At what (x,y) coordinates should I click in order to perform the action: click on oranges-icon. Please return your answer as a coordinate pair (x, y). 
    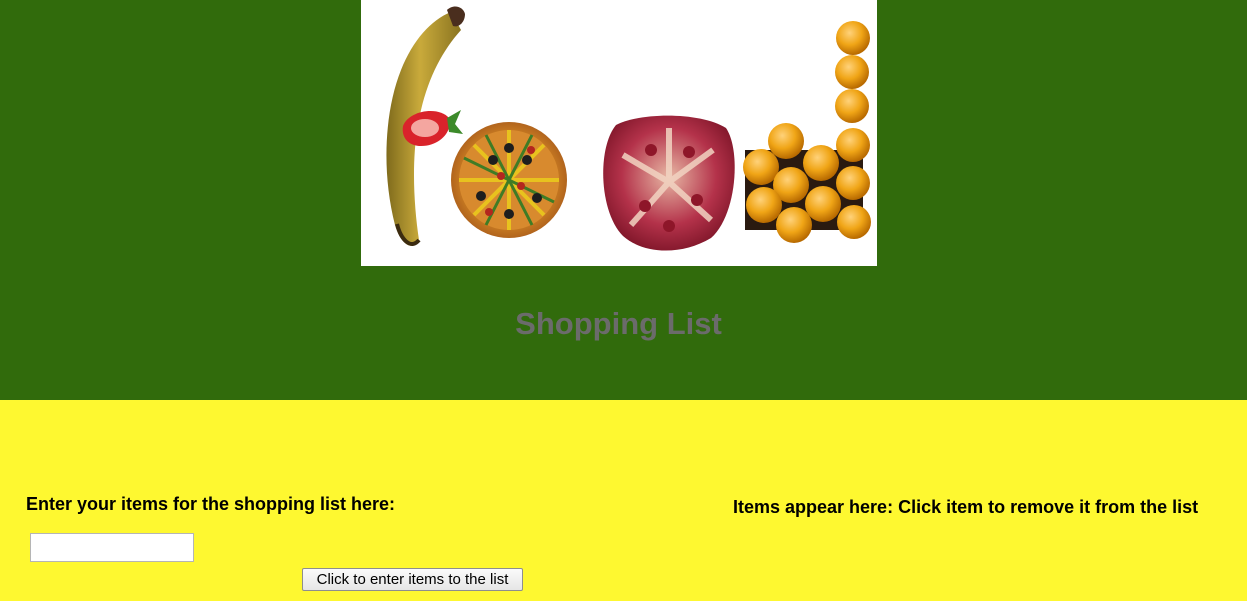
    Looking at the image, I should click on (807, 132).